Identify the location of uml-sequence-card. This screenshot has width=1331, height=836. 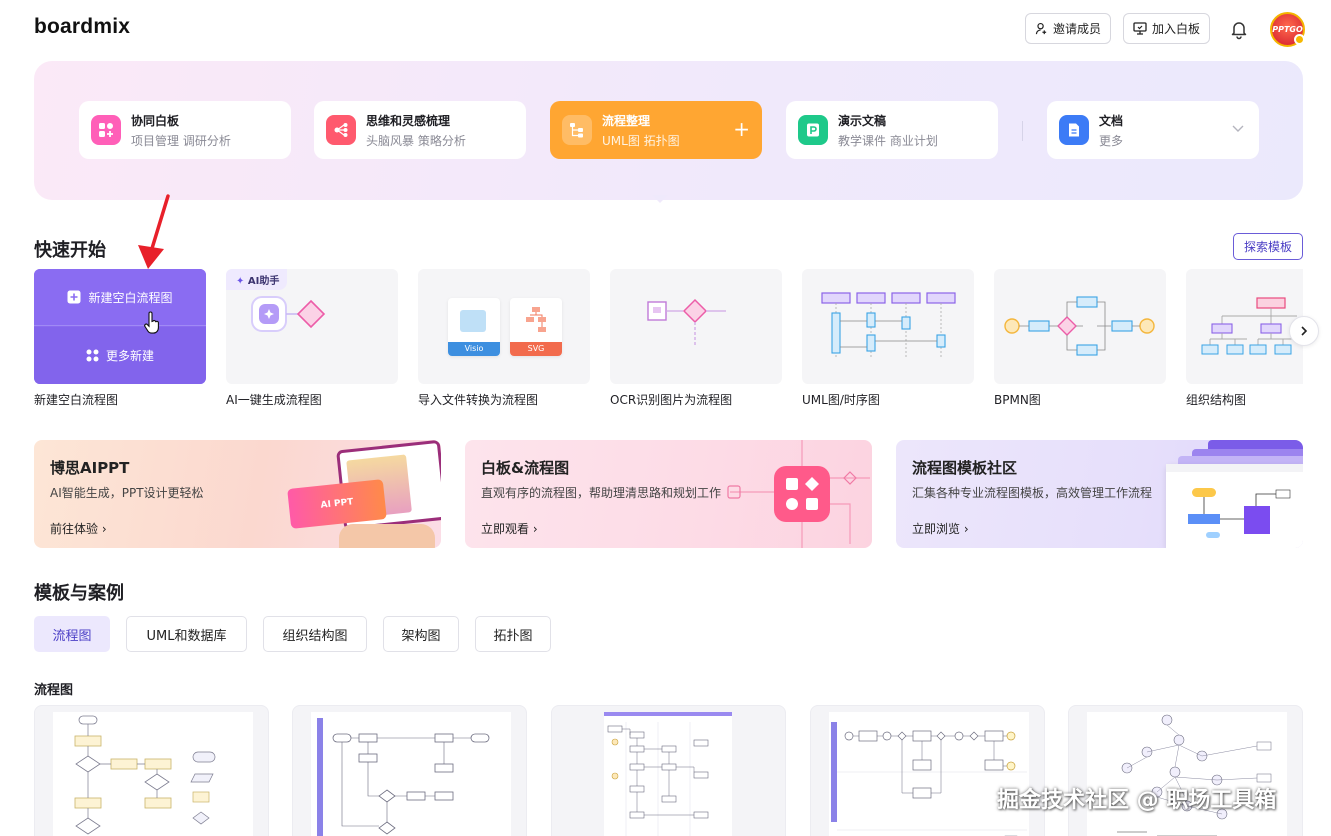
(888, 326).